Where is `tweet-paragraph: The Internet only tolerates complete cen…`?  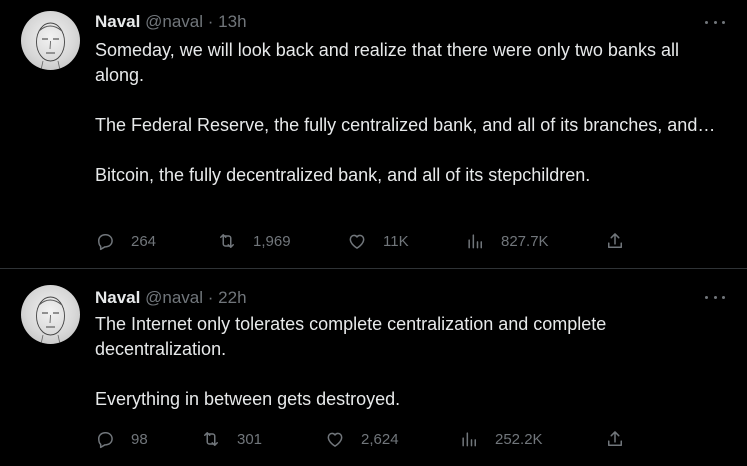 tweet-paragraph: The Internet only tolerates complete cen… is located at coordinates (351, 336).